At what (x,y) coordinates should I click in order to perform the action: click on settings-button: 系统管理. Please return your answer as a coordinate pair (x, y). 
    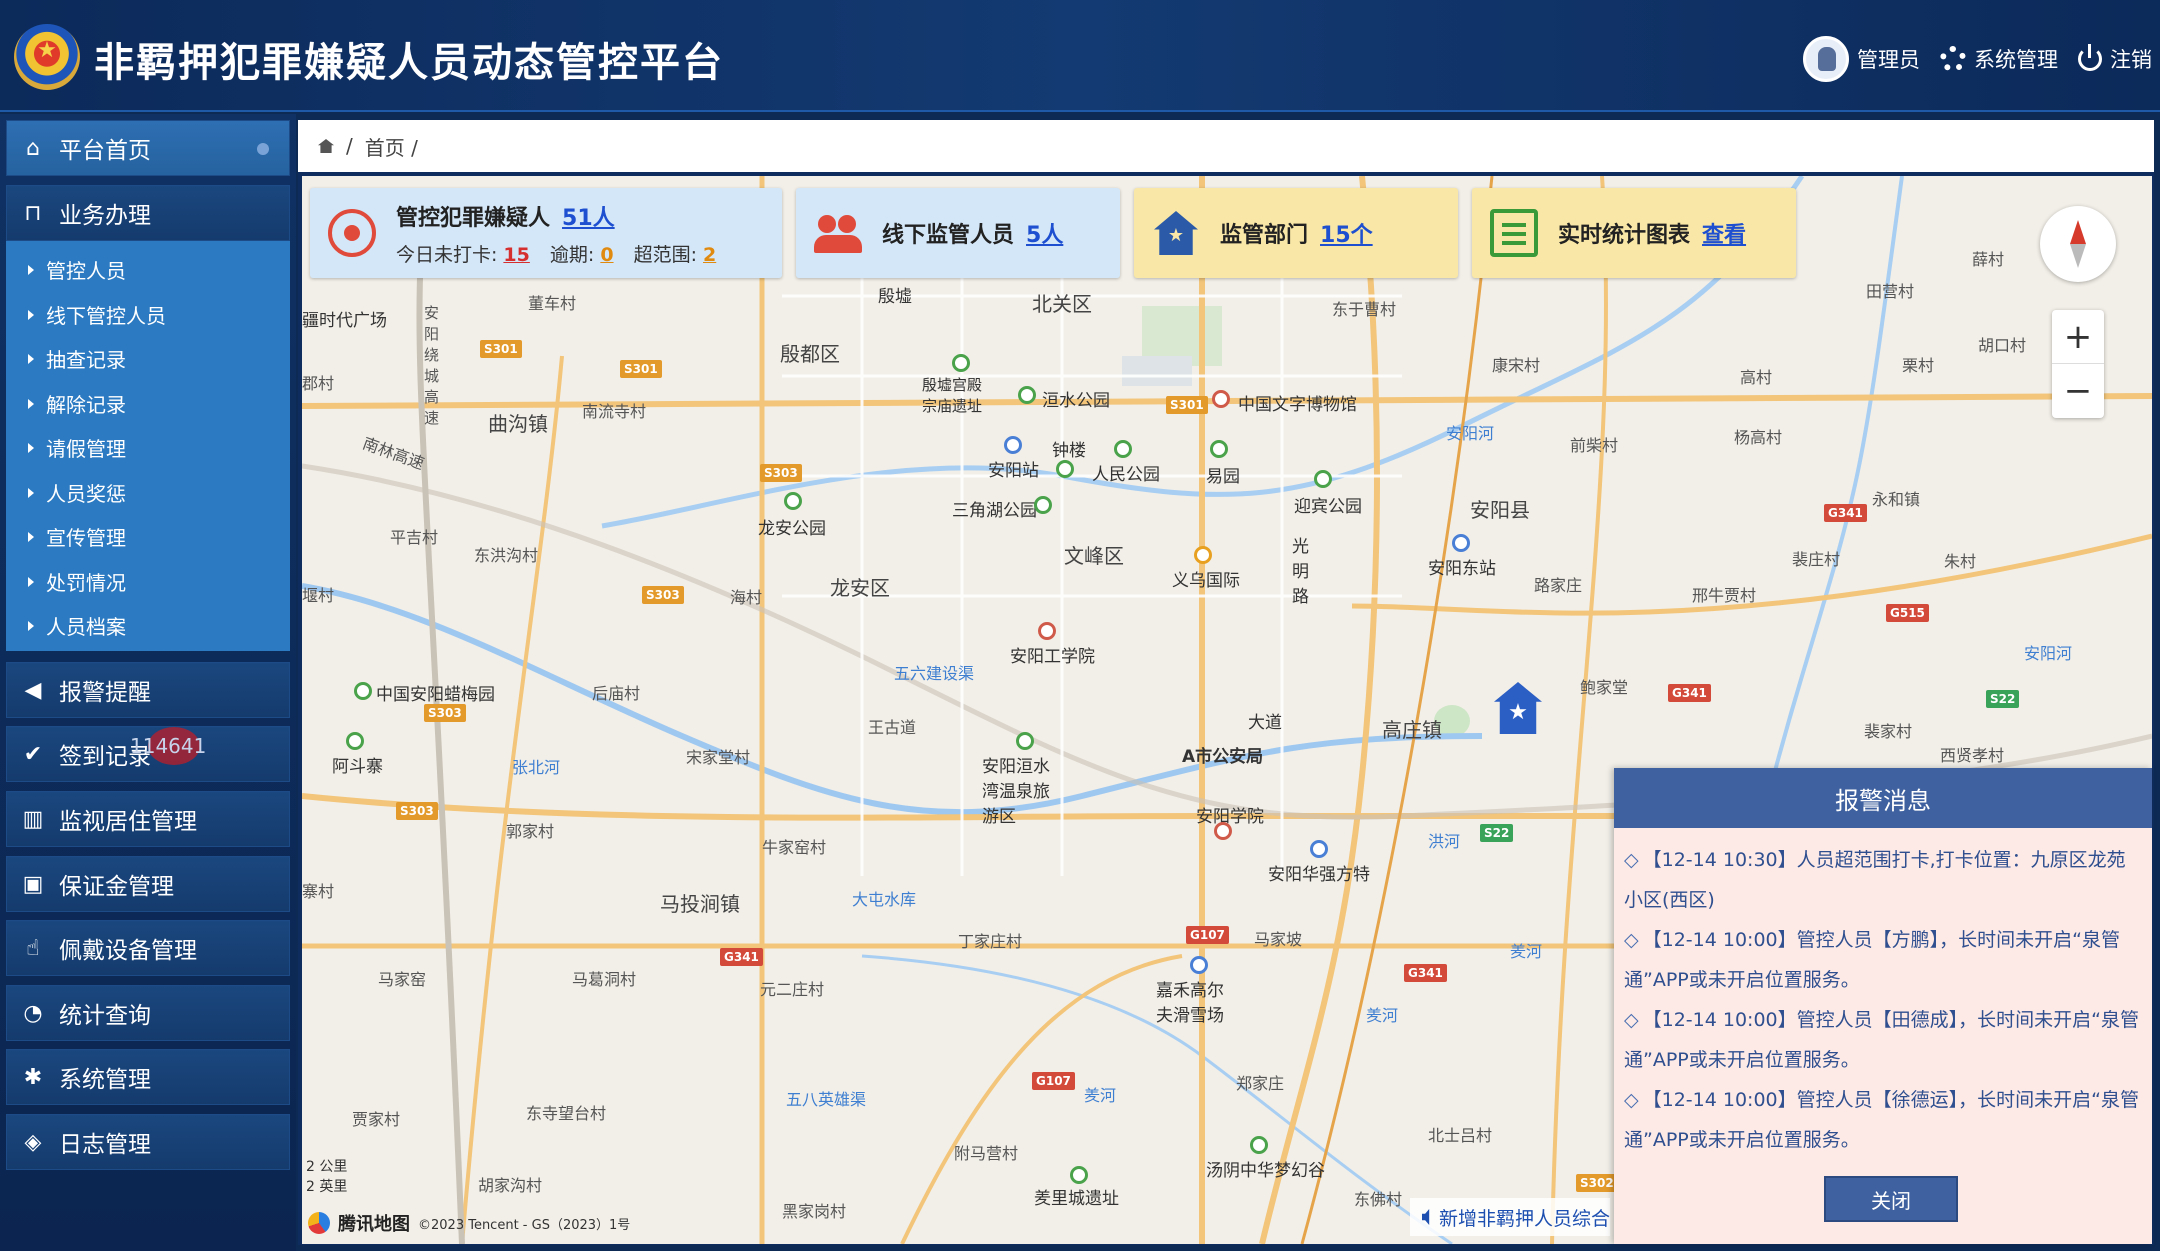
    Looking at the image, I should click on (1999, 59).